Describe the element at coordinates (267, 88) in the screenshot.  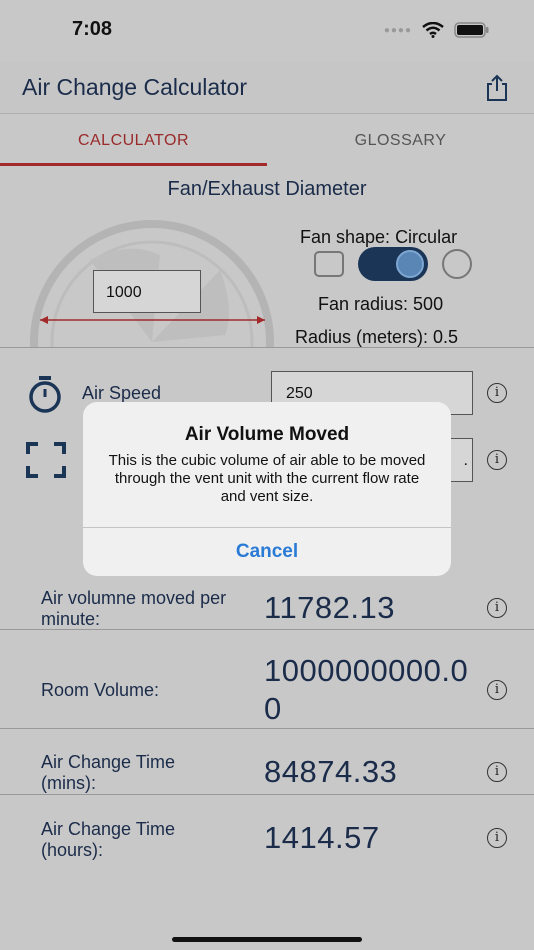
I see `navigation-bar: Air Change Calculator` at that location.